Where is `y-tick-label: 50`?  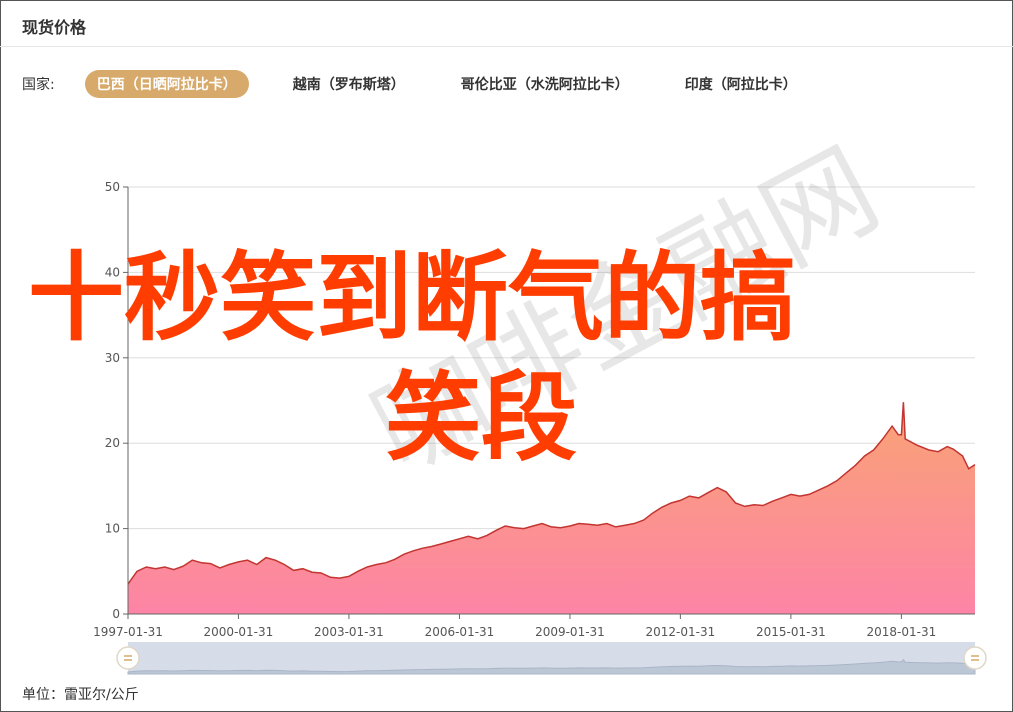 y-tick-label: 50 is located at coordinates (112, 187).